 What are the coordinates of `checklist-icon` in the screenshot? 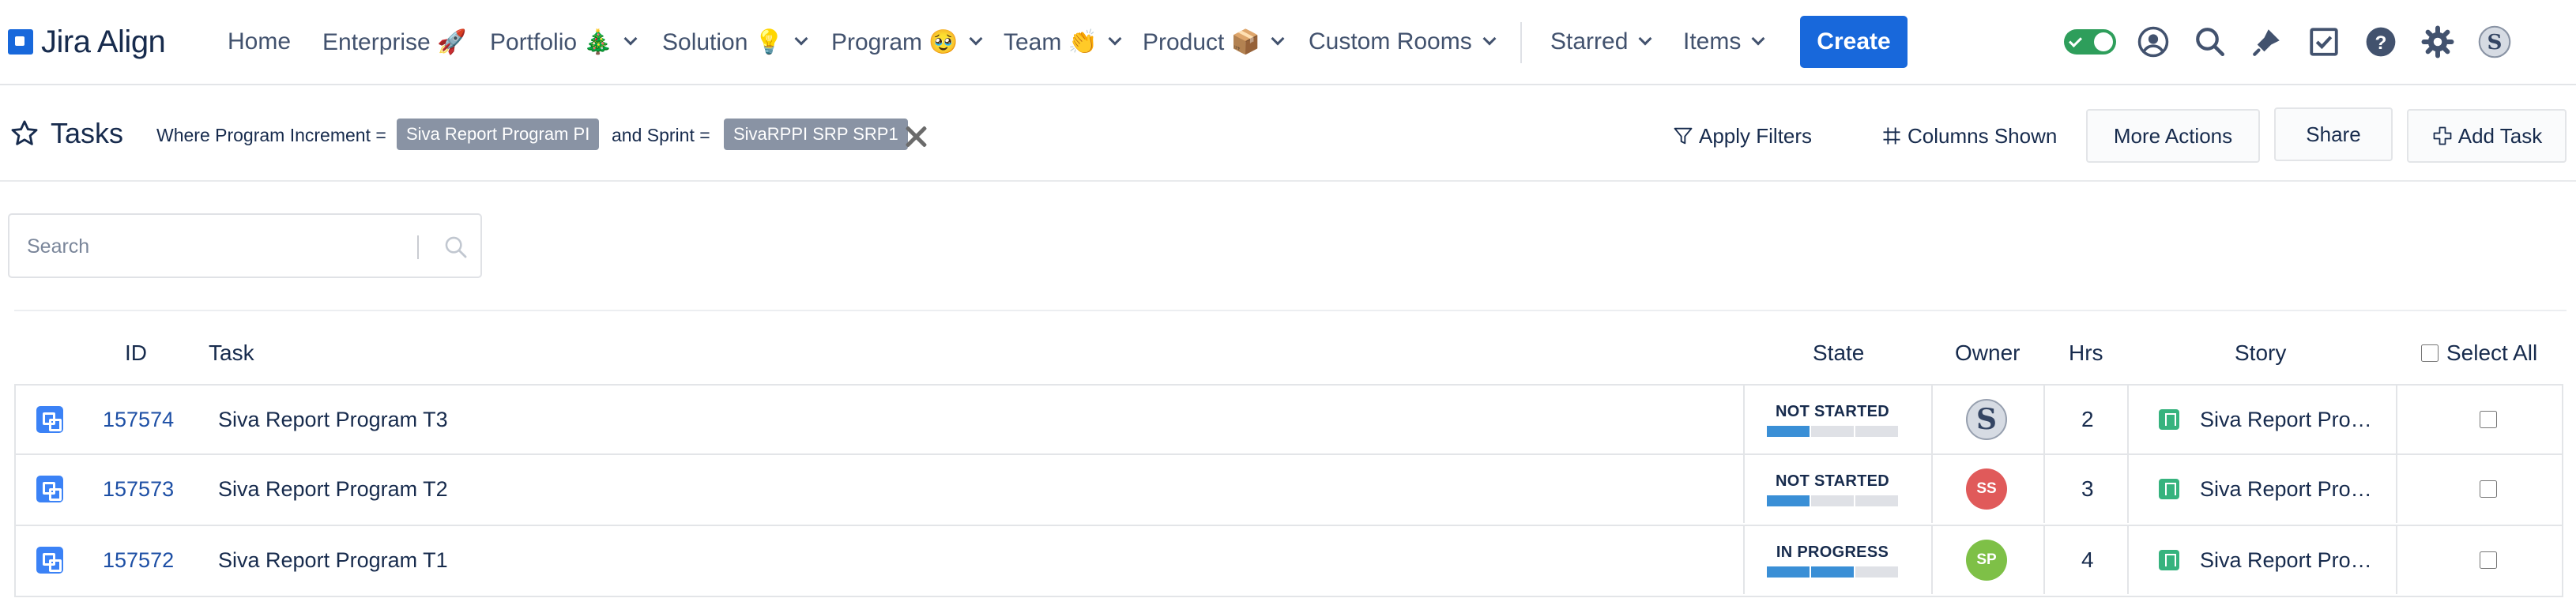 It's located at (2324, 42).